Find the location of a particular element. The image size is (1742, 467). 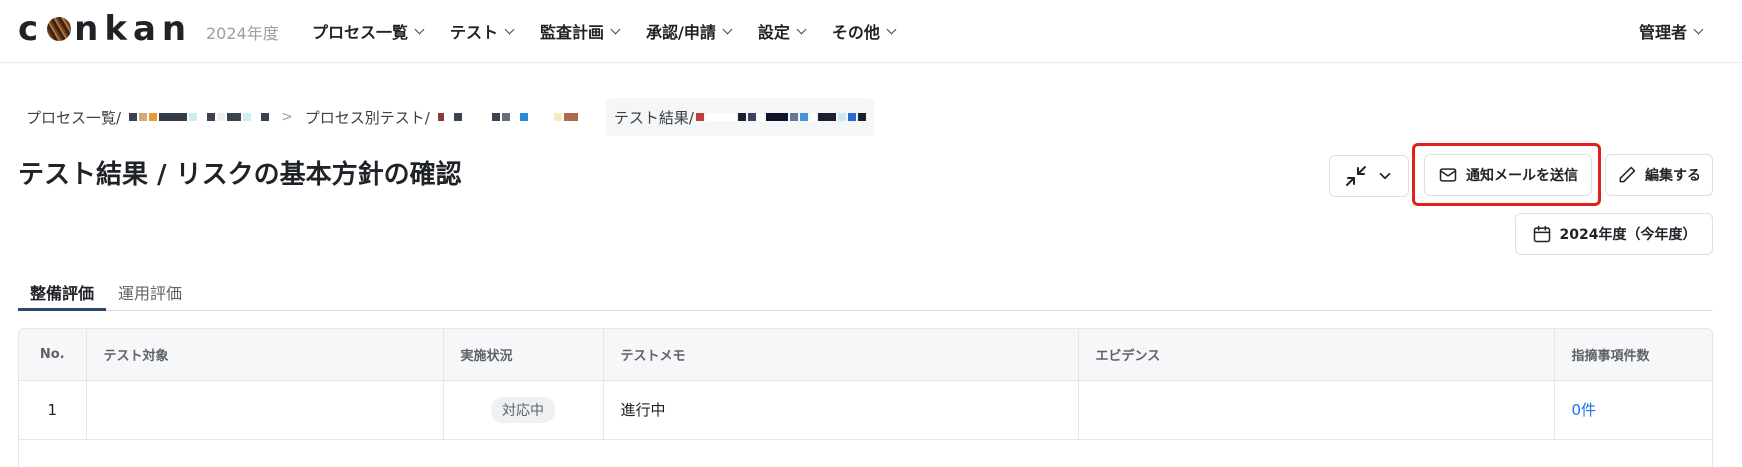

column-header-no: No. is located at coordinates (53, 355).